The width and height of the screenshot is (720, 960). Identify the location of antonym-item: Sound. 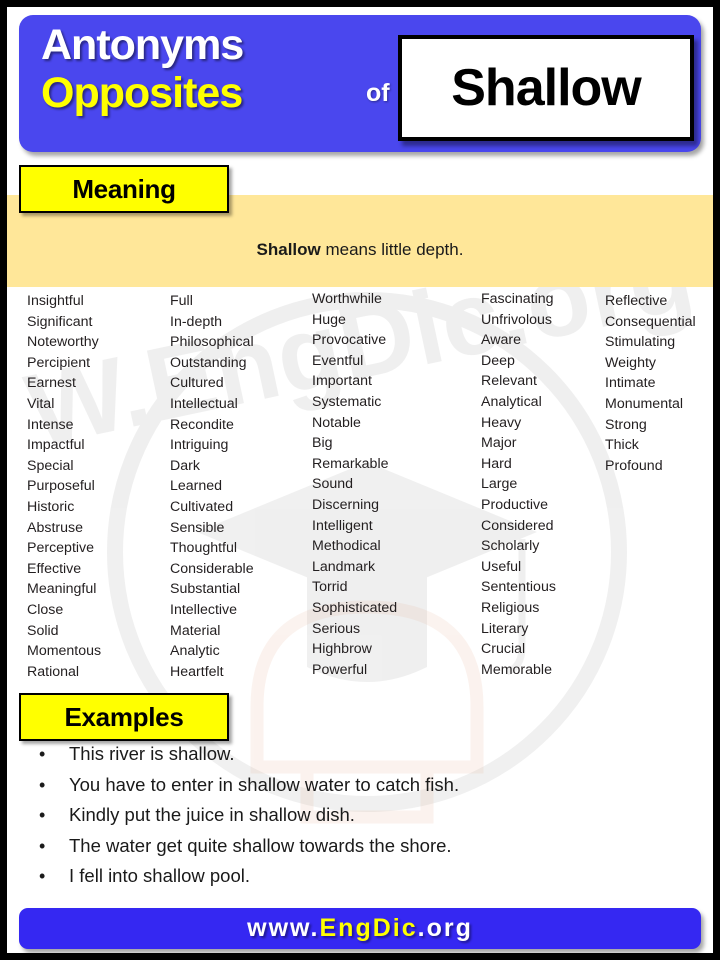
(333, 484).